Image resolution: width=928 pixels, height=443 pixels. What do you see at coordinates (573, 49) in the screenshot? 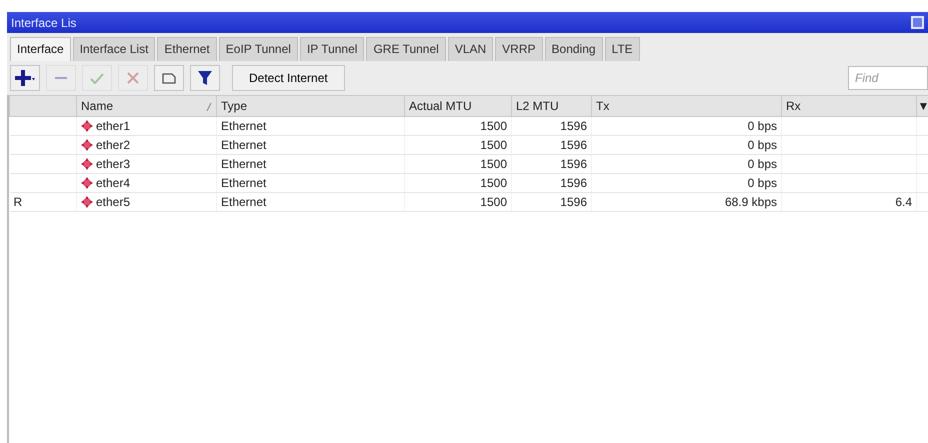
I see `tab: Bonding` at bounding box center [573, 49].